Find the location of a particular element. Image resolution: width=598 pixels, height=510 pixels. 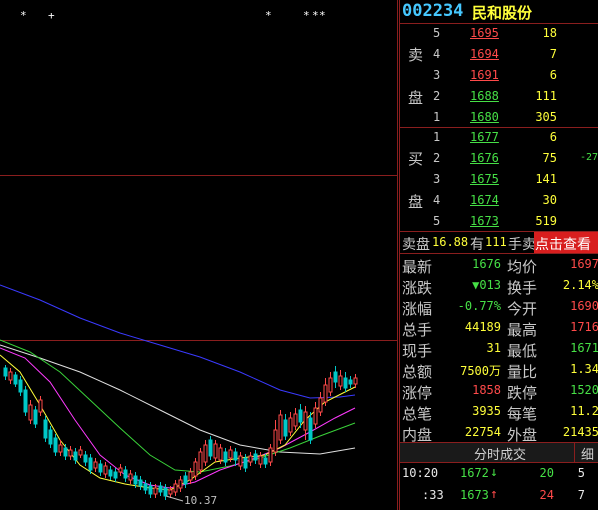

level-price: 1676 is located at coordinates (484, 158).